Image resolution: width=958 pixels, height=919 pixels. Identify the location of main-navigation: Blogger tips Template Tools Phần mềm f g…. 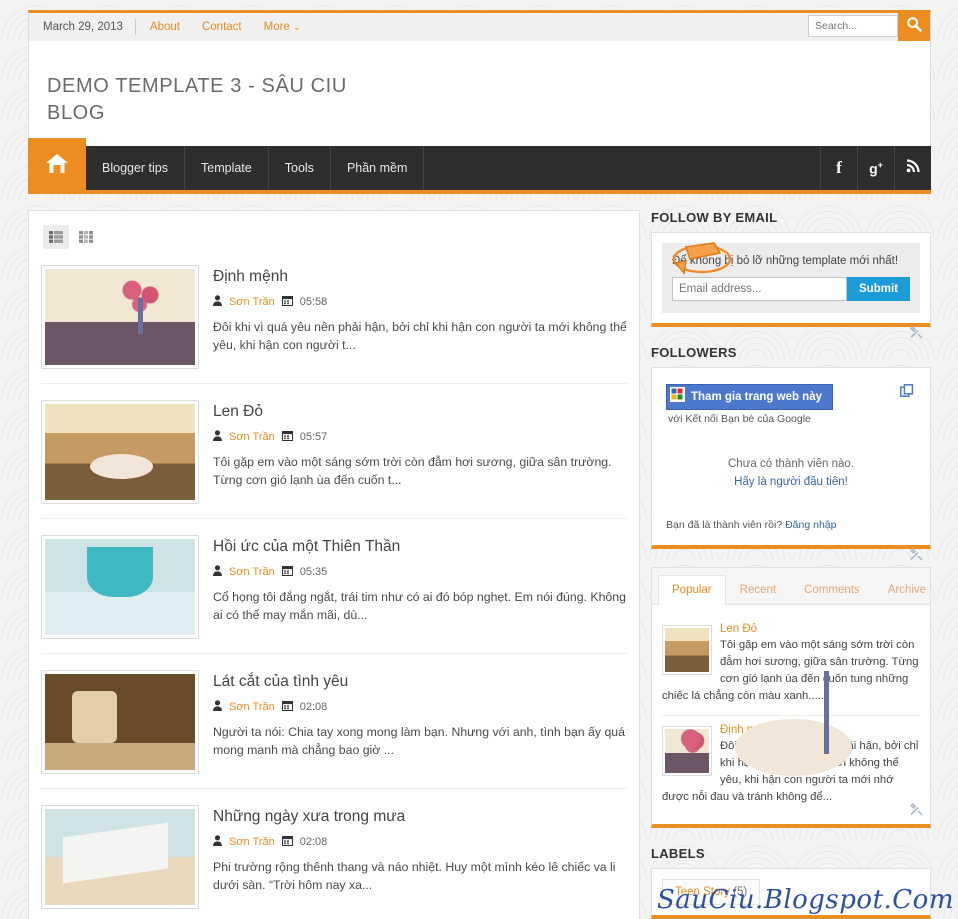
(479, 166).